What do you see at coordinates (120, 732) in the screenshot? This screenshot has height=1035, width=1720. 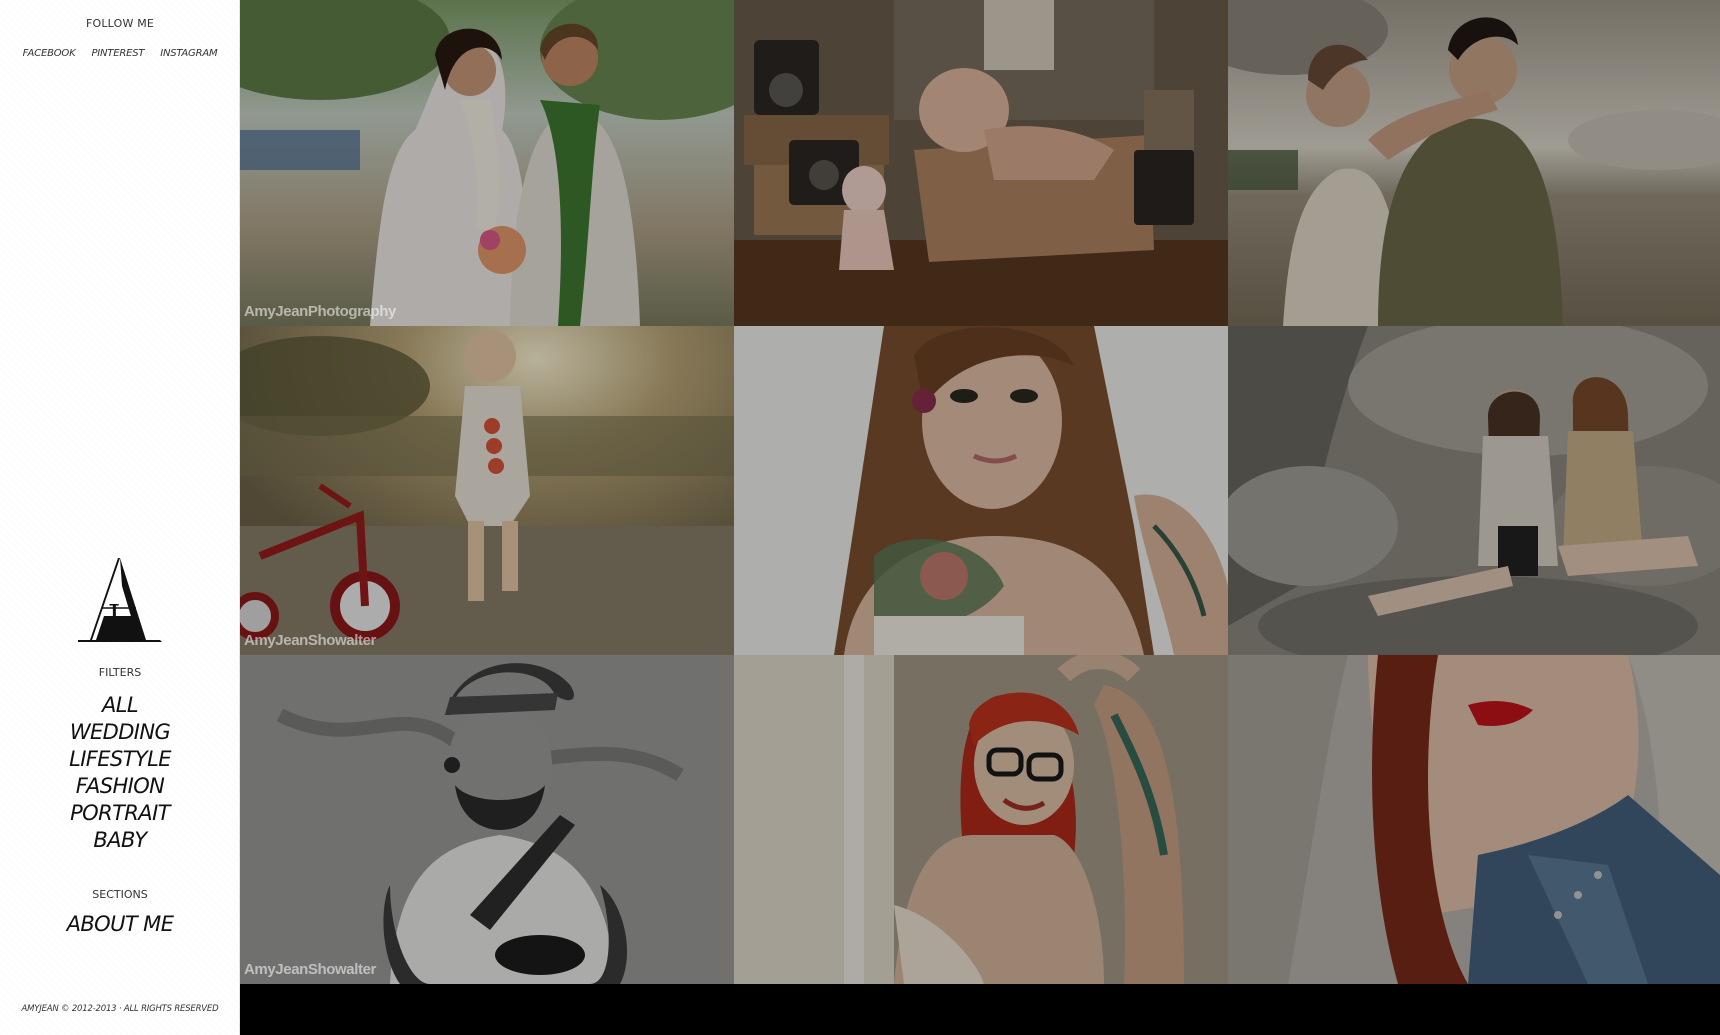 I see `filter-wedding: WEDDING` at bounding box center [120, 732].